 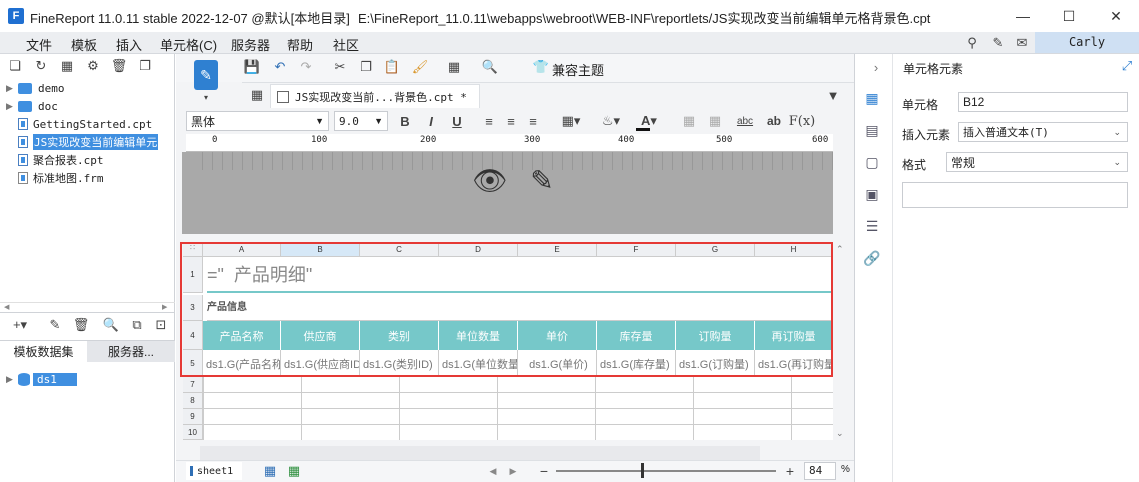 What do you see at coordinates (35, 88) in the screenshot?
I see `tree-item-demo: ▶ demo` at bounding box center [35, 88].